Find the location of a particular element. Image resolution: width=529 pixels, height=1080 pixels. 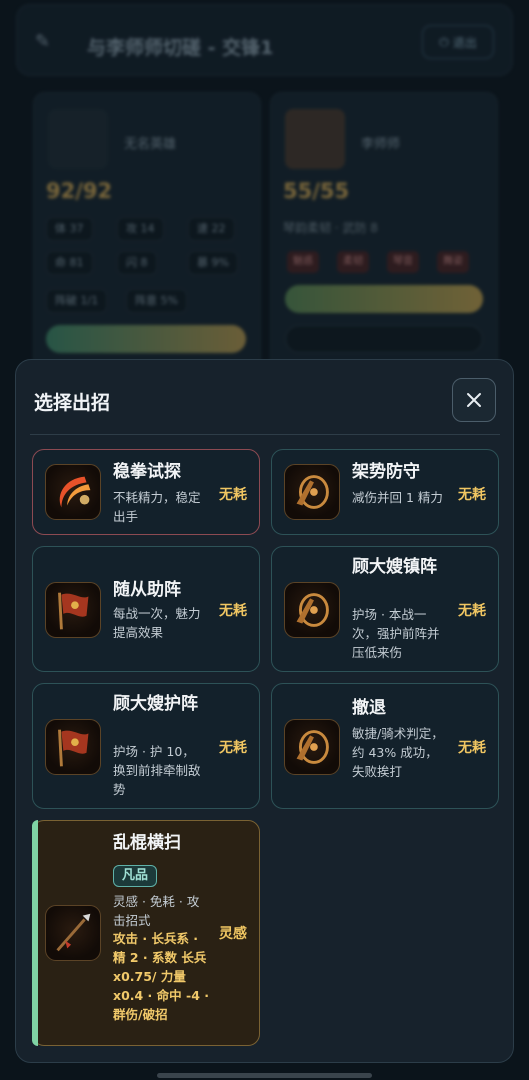

skill-desc: 每战一次，魅力提高效果 is located at coordinates (157, 623).